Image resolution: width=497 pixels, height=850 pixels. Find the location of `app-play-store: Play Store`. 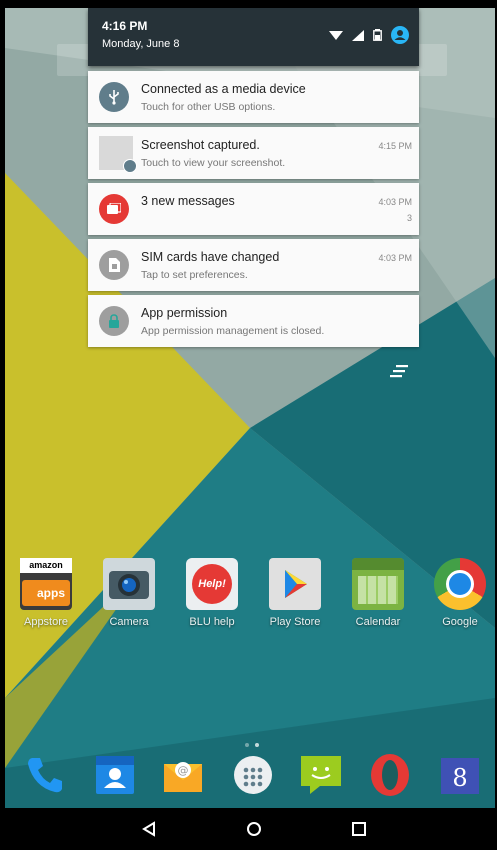

app-play-store: Play Store is located at coordinates (295, 593).